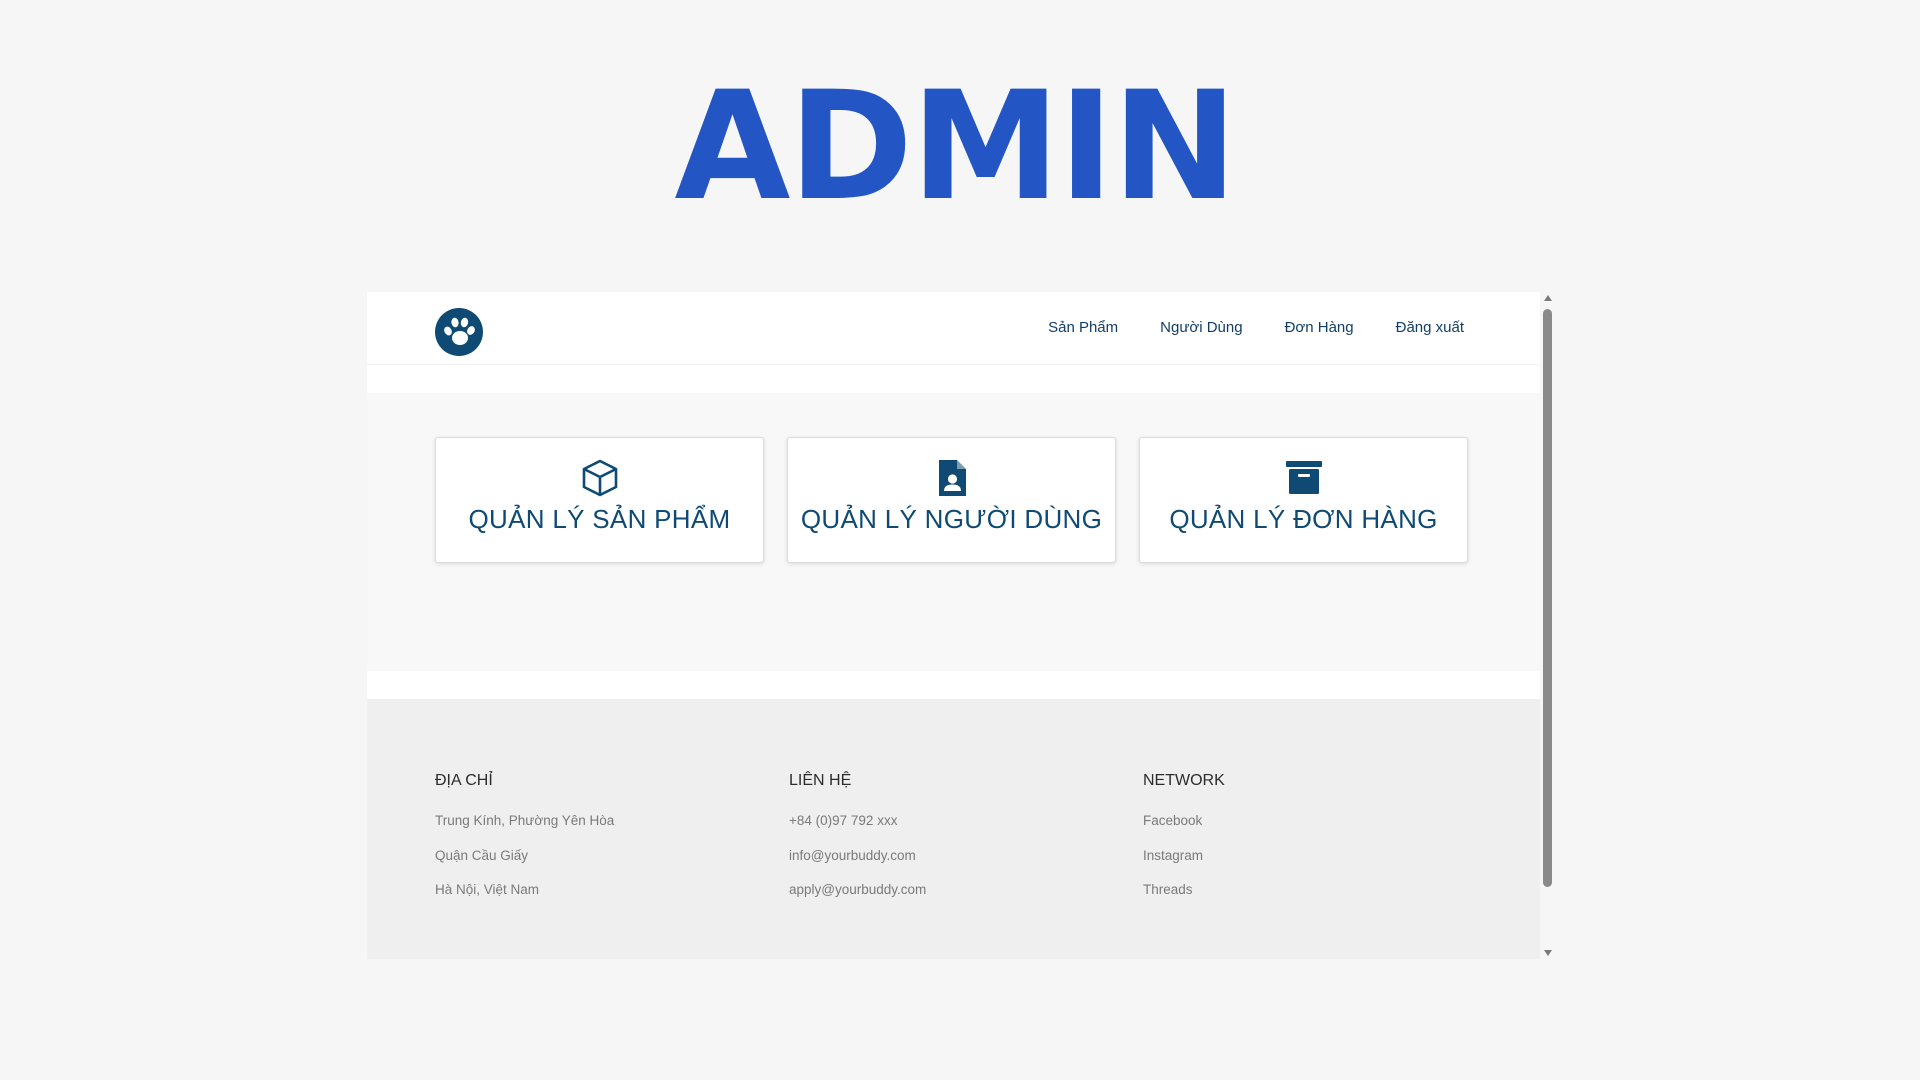 The width and height of the screenshot is (1920, 1080). Describe the element at coordinates (1201, 327) in the screenshot. I see `nav-link-users: Người Dùng` at that location.